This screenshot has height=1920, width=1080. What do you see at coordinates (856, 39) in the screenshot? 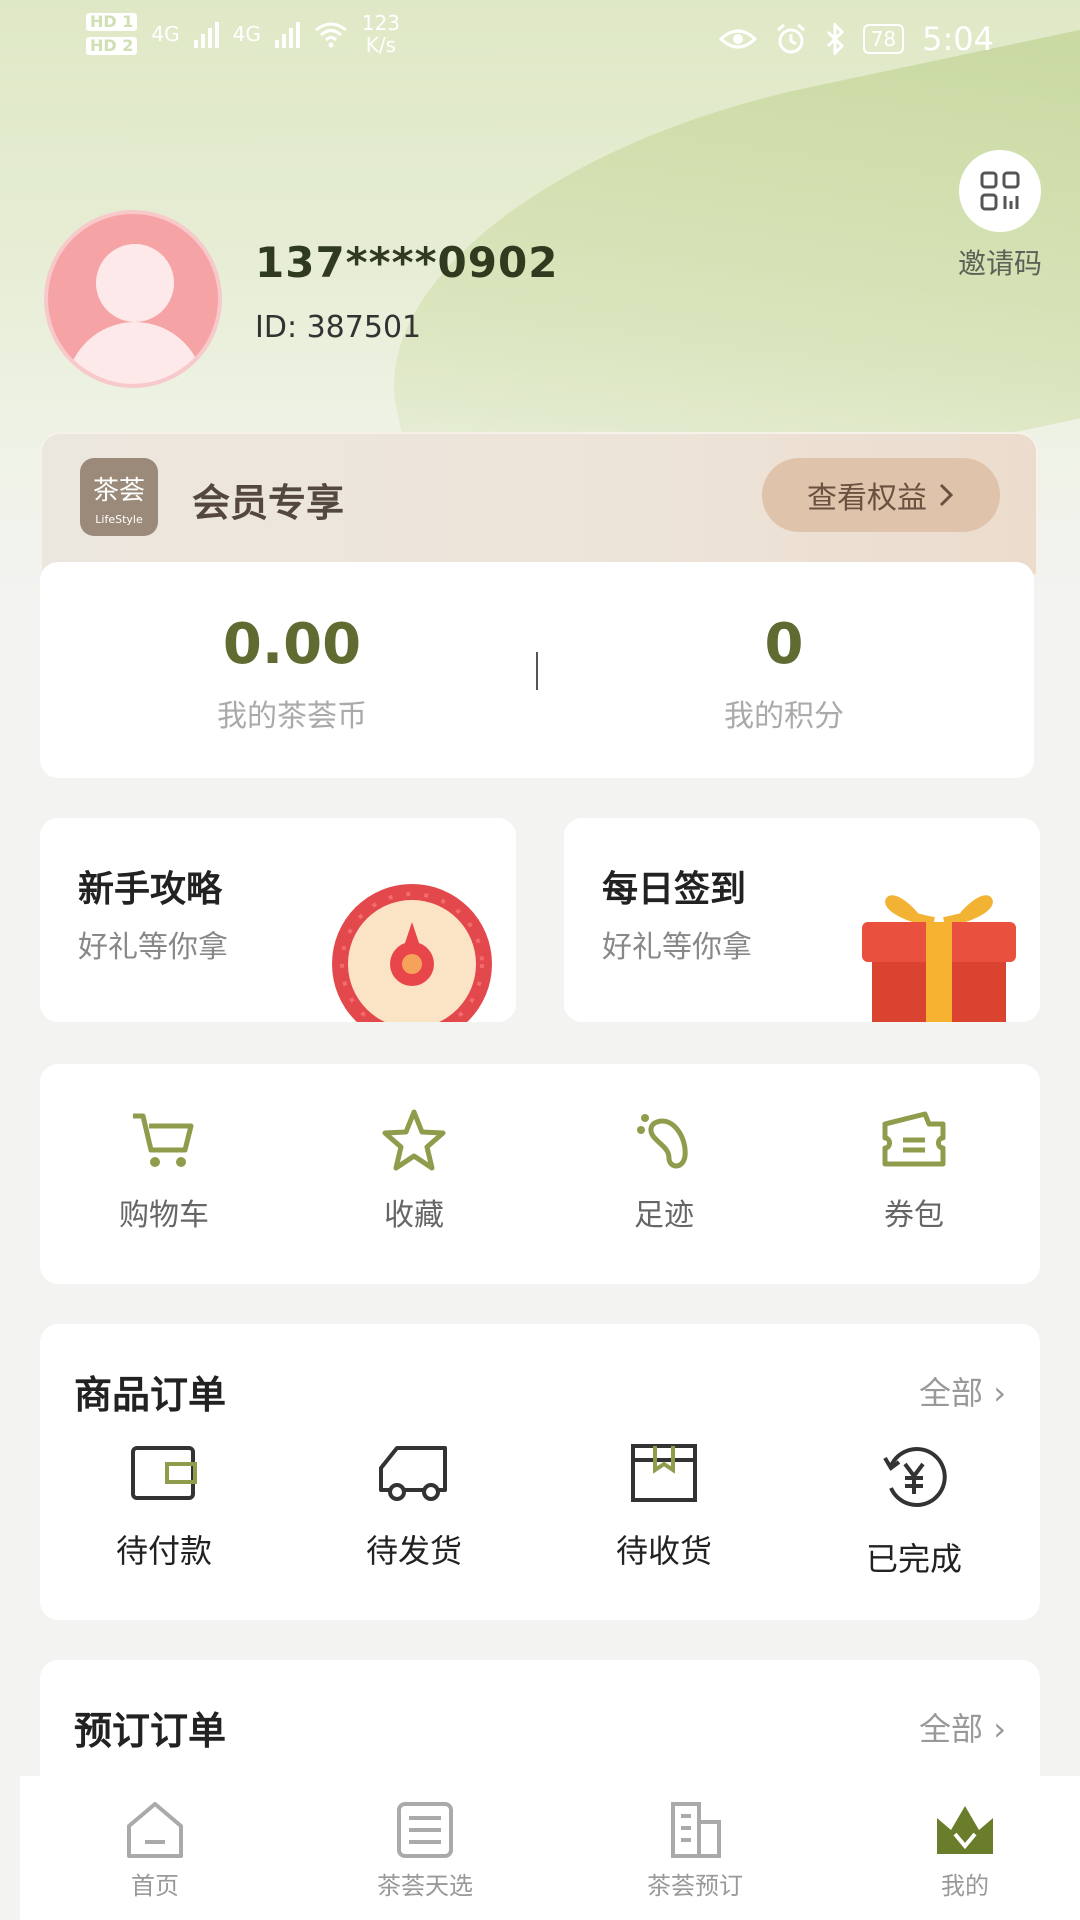
I see `status-right: 78 5:04` at bounding box center [856, 39].